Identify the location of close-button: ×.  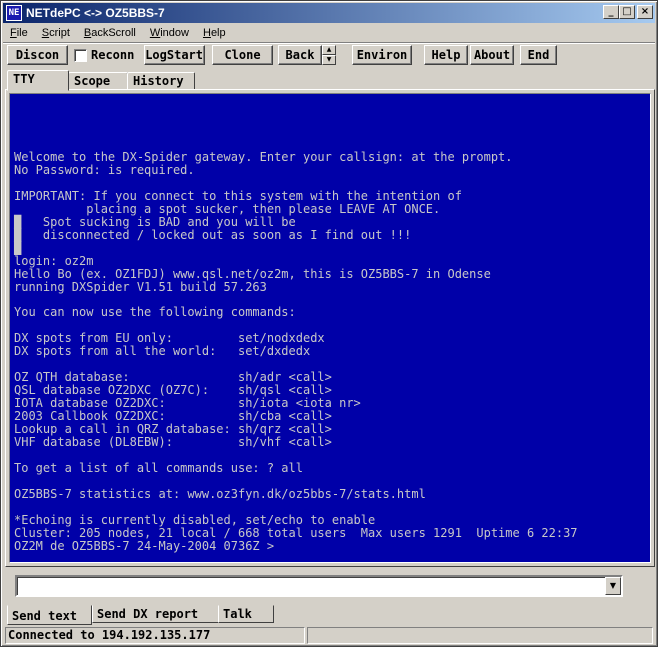
(645, 12).